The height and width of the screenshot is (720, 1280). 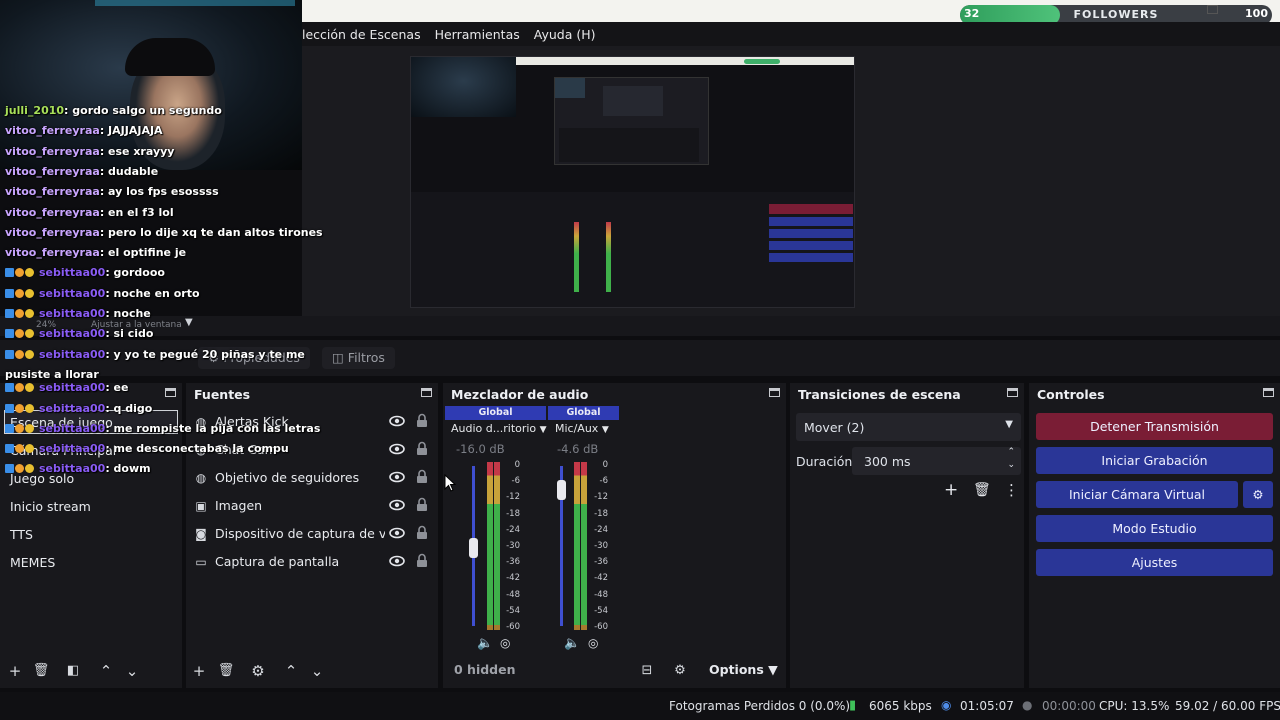 What do you see at coordinates (41, 671) in the screenshot?
I see `remove-scene-button: 🗑` at bounding box center [41, 671].